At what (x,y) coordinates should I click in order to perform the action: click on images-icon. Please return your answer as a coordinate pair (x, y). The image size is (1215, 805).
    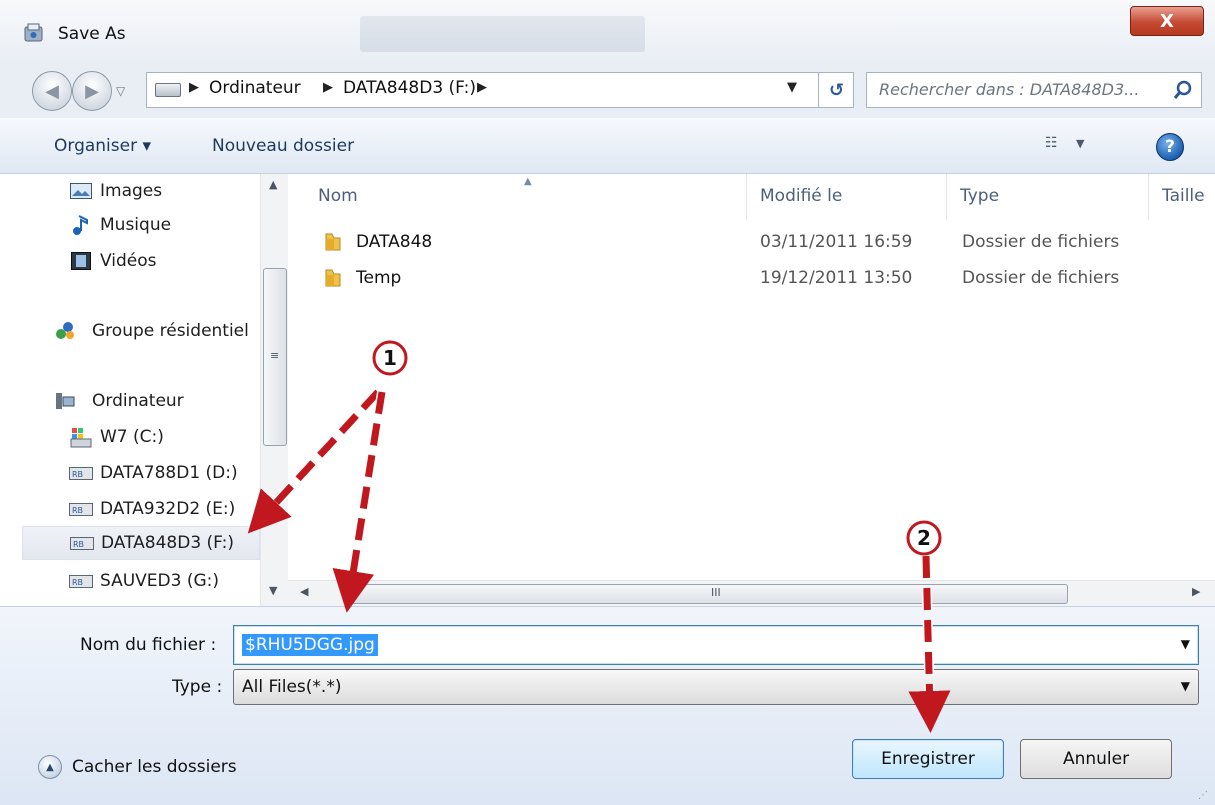
    Looking at the image, I should click on (81, 191).